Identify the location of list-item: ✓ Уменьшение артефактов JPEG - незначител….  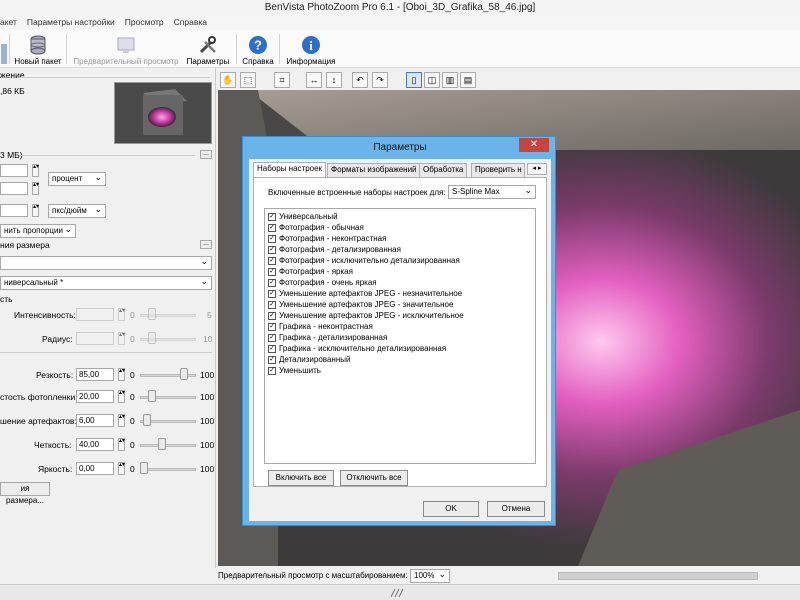
(365, 293).